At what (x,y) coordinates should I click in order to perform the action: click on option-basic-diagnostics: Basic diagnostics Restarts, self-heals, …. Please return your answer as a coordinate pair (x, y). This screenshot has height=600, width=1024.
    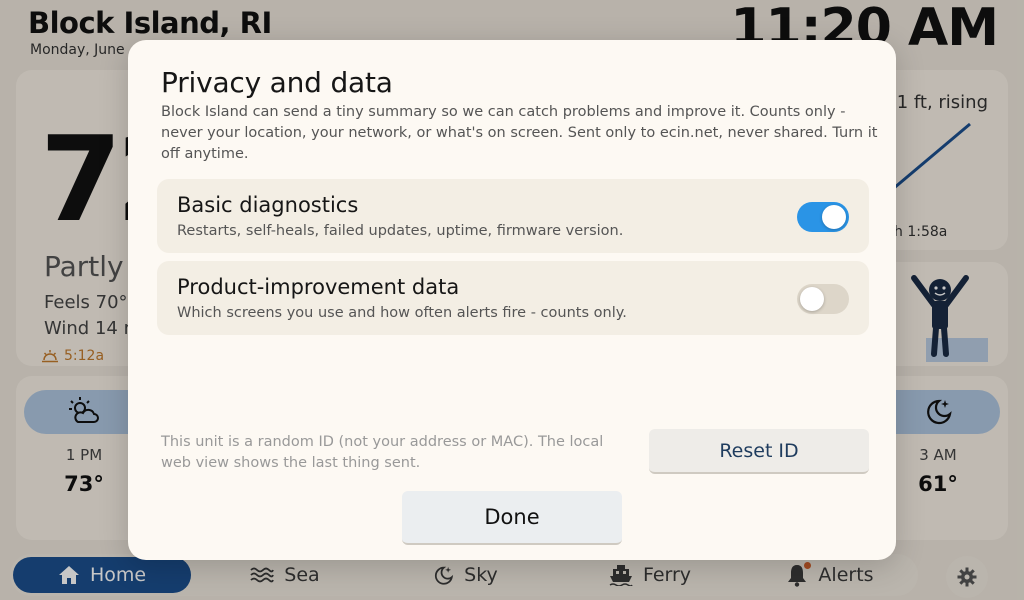
    Looking at the image, I should click on (513, 216).